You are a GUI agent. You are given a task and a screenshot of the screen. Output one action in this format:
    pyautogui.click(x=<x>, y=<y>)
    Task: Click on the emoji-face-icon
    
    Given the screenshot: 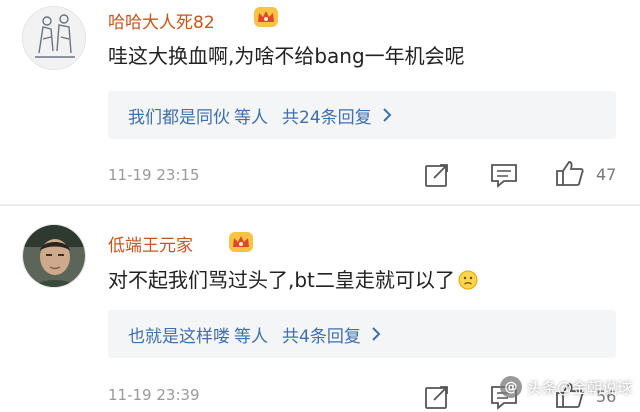 What is the action you would take?
    pyautogui.click(x=468, y=280)
    